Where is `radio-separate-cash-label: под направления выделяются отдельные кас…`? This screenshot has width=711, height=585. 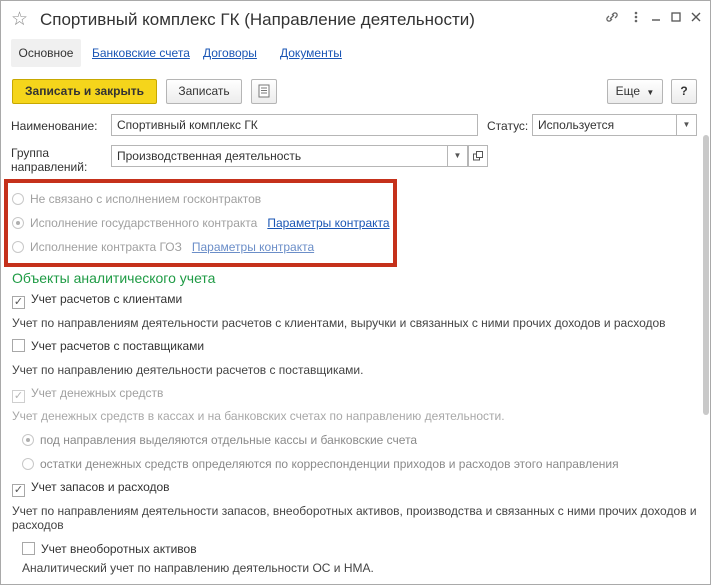 radio-separate-cash-label: под направления выделяются отдельные кас… is located at coordinates (229, 440).